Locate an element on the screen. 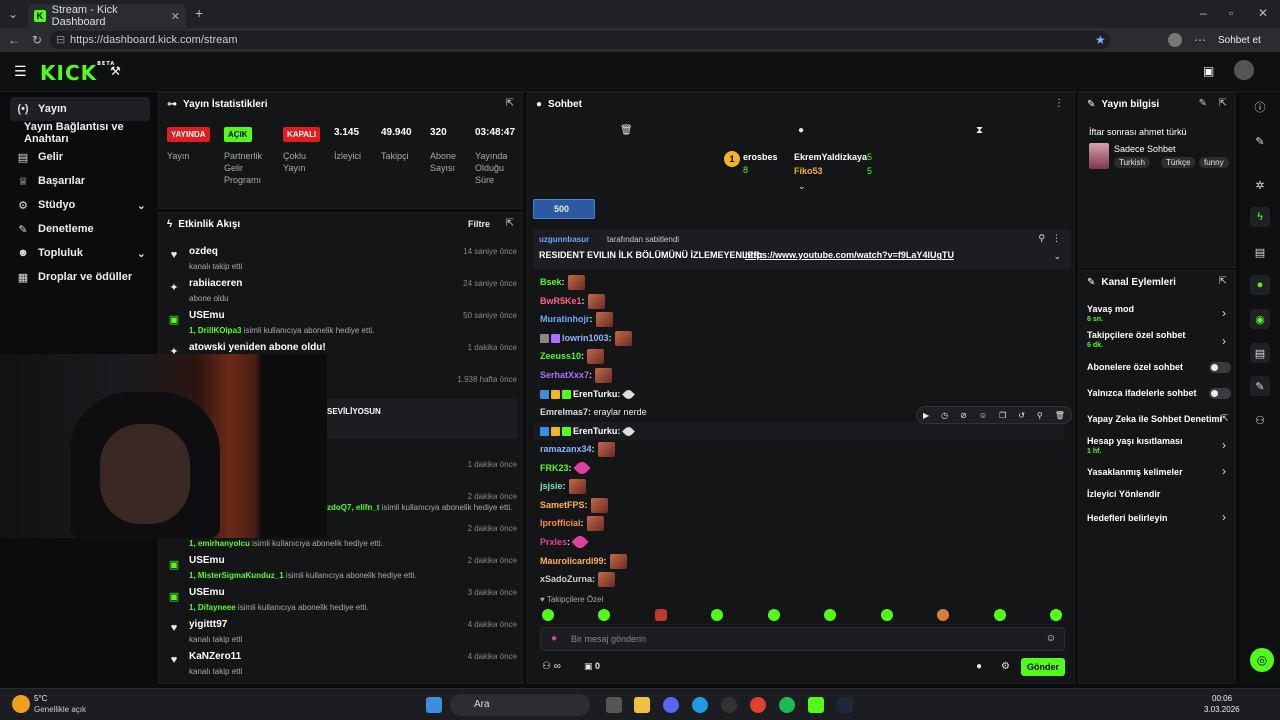 This screenshot has height=720, width=1280. user-avatar is located at coordinates (1244, 70).